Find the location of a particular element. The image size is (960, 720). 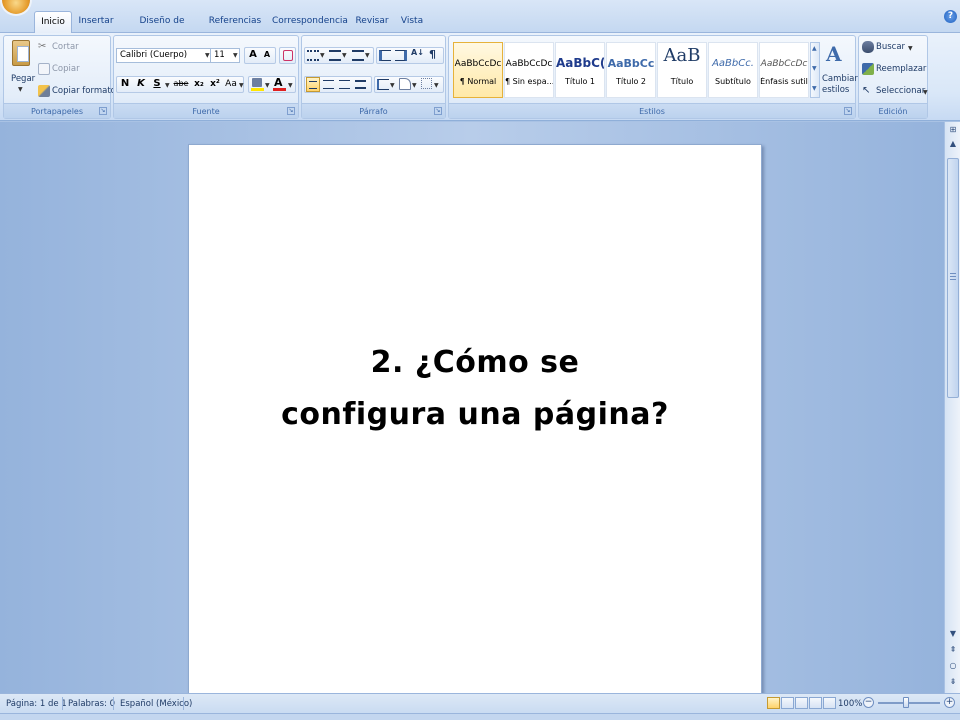

tab-insertar: Insertar is located at coordinates (96, 22).